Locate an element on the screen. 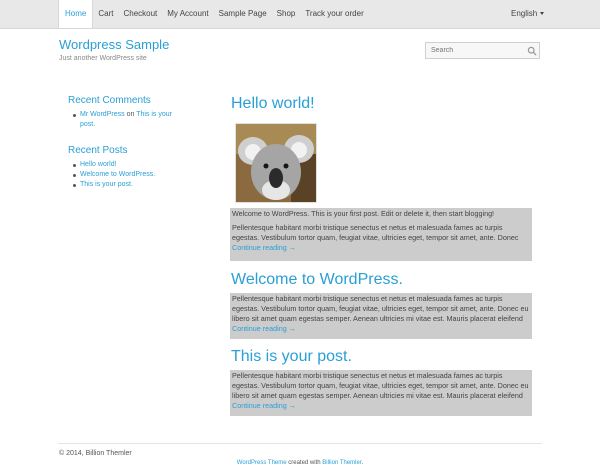 The image size is (600, 472). site-title: Wordpress Sample is located at coordinates (114, 44).